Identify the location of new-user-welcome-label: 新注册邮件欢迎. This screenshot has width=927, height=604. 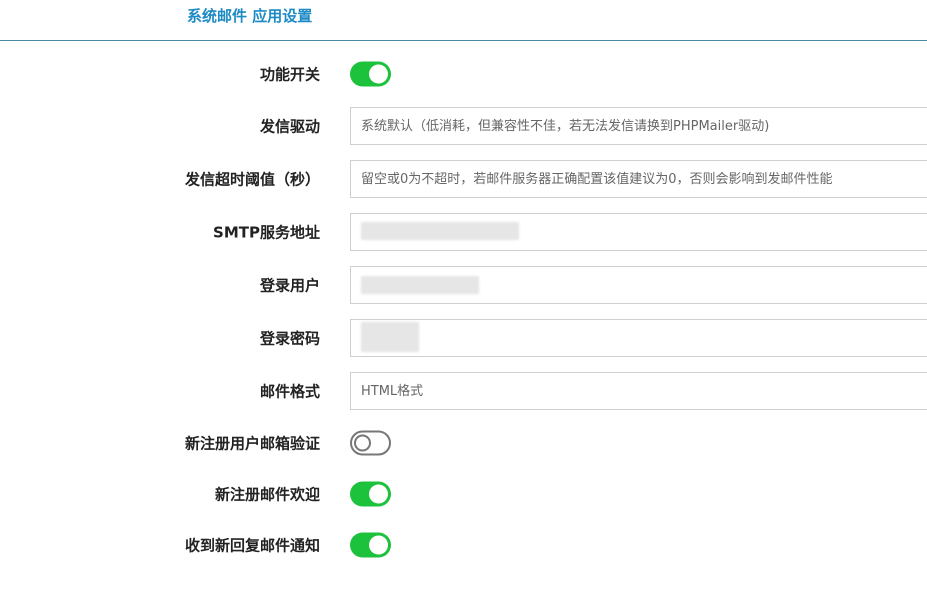
(267, 494).